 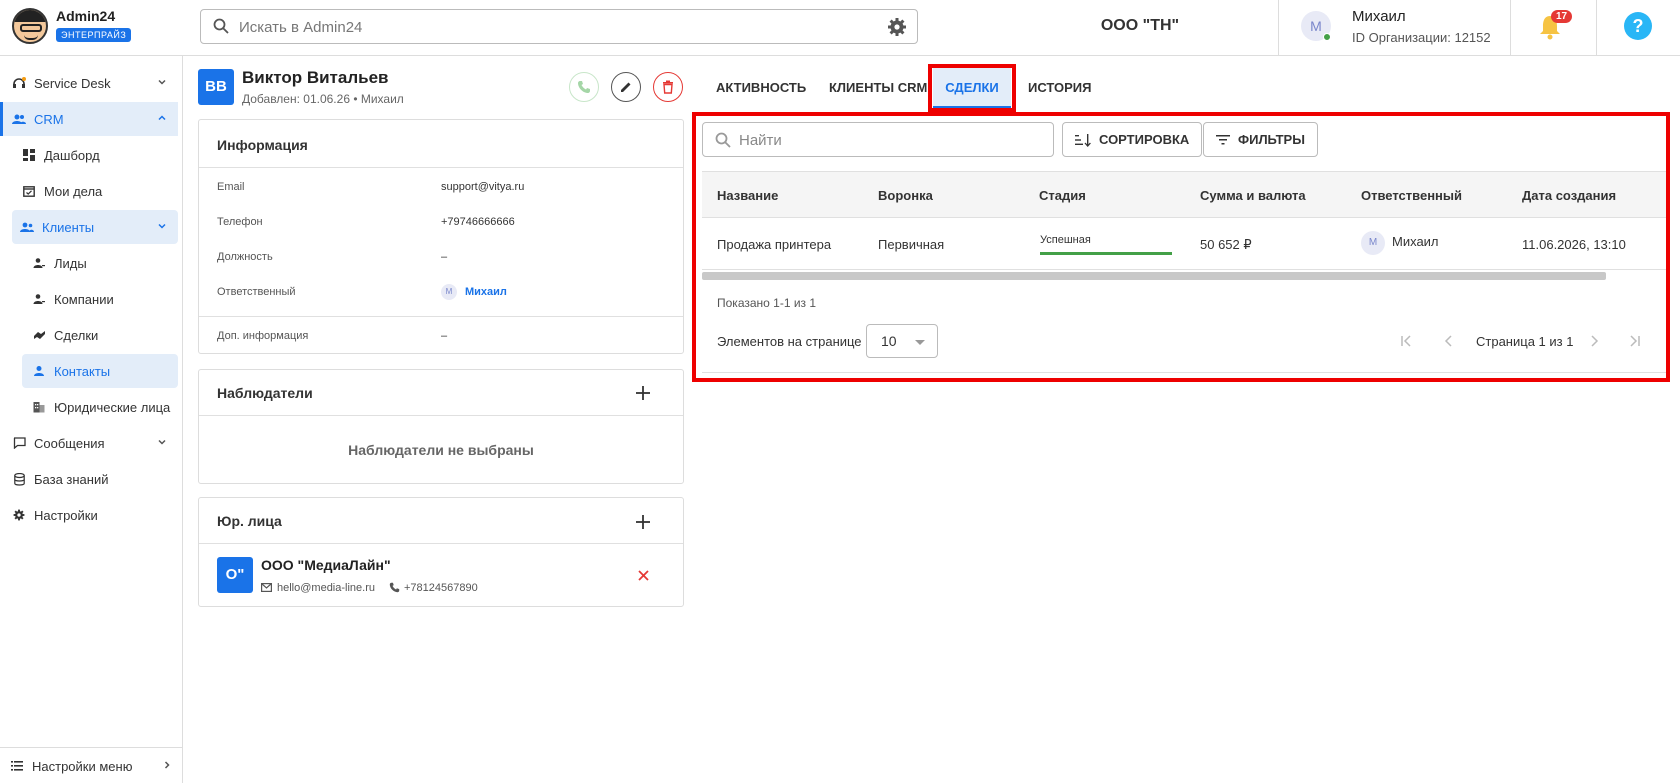 What do you see at coordinates (878, 88) in the screenshot?
I see `tab-crm-clients: КЛИЕНТЫ CRM` at bounding box center [878, 88].